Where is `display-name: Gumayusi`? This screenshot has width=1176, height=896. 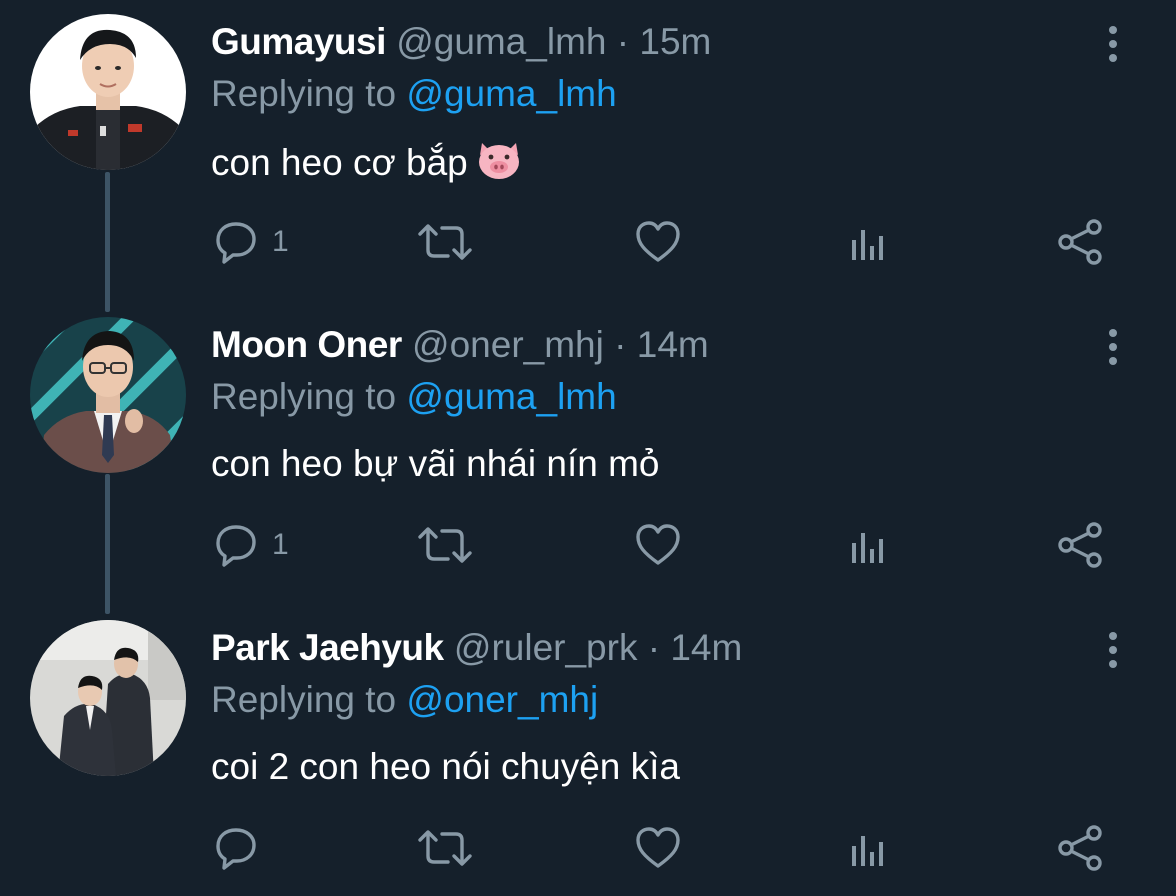
display-name: Gumayusi is located at coordinates (298, 41).